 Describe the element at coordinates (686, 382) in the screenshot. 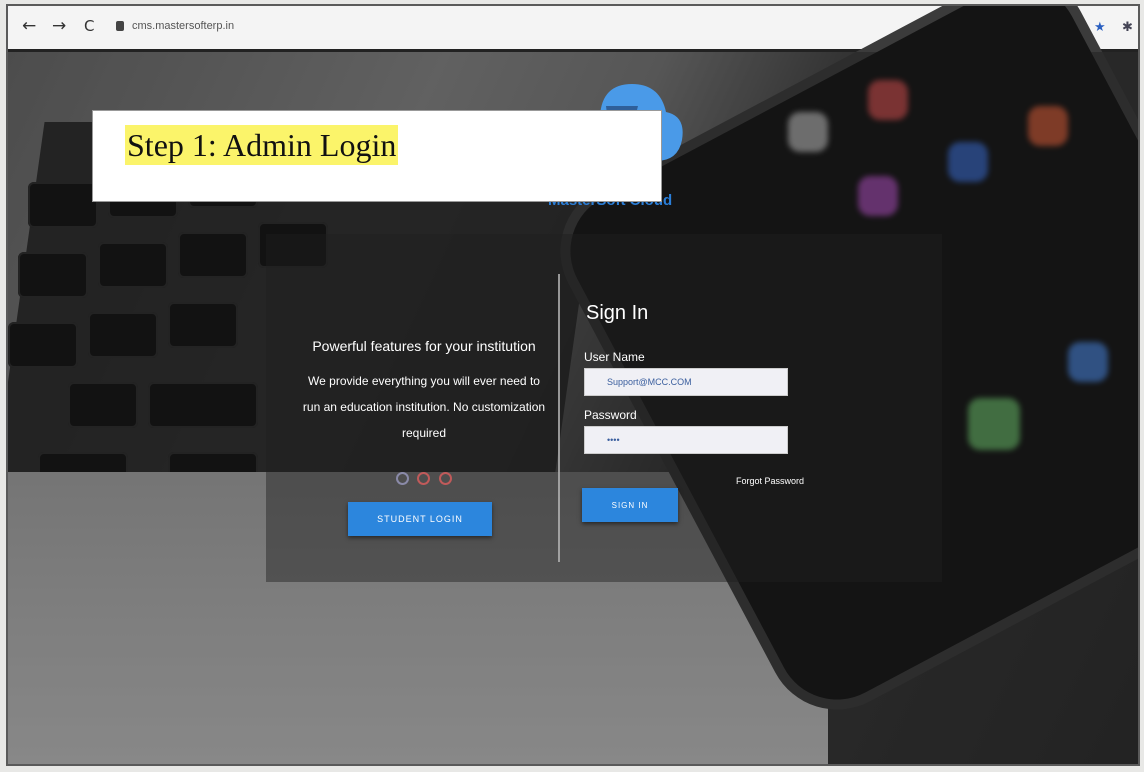

I see `username-input` at that location.